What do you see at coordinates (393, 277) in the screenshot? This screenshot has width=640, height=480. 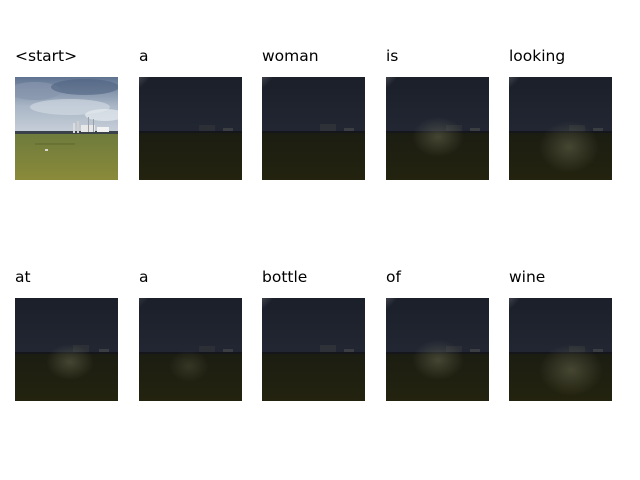 I see `caption-word: of` at bounding box center [393, 277].